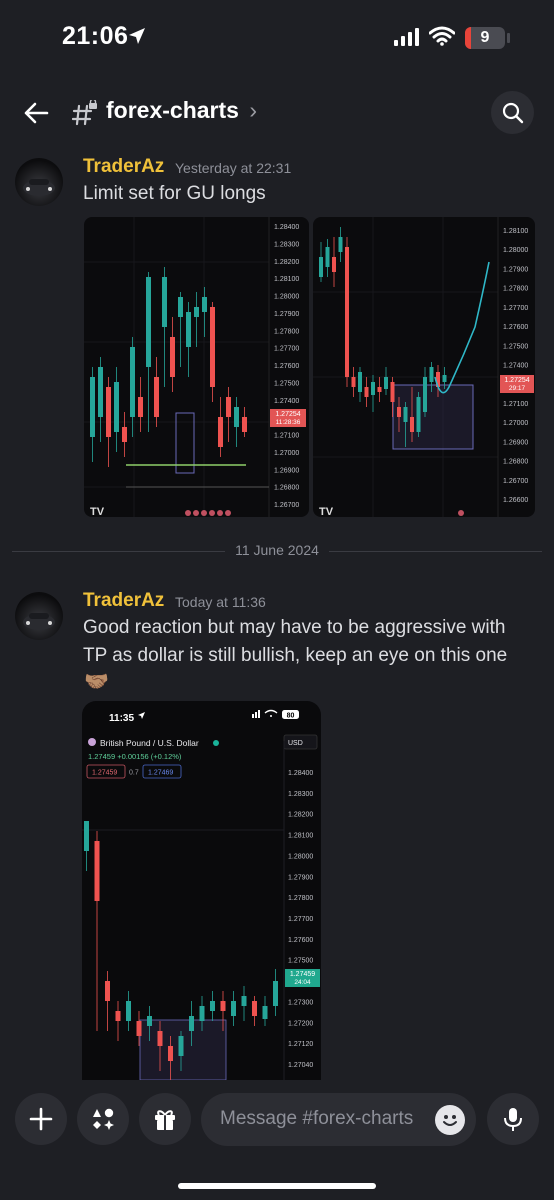  Describe the element at coordinates (288, 422) in the screenshot. I see `chart-1-current-time: 11:28:36` at that location.